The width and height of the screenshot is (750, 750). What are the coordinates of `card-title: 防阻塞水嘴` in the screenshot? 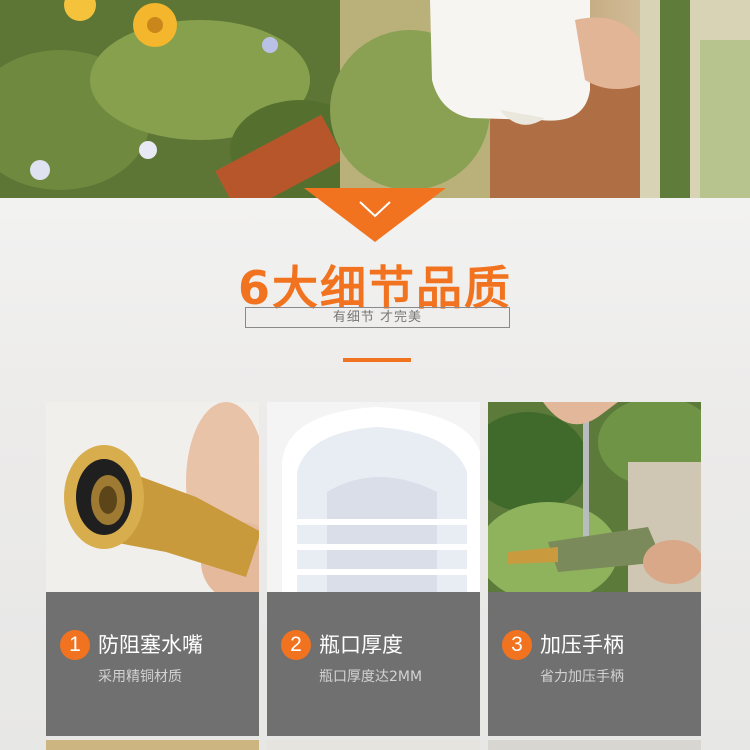 It's located at (150, 645).